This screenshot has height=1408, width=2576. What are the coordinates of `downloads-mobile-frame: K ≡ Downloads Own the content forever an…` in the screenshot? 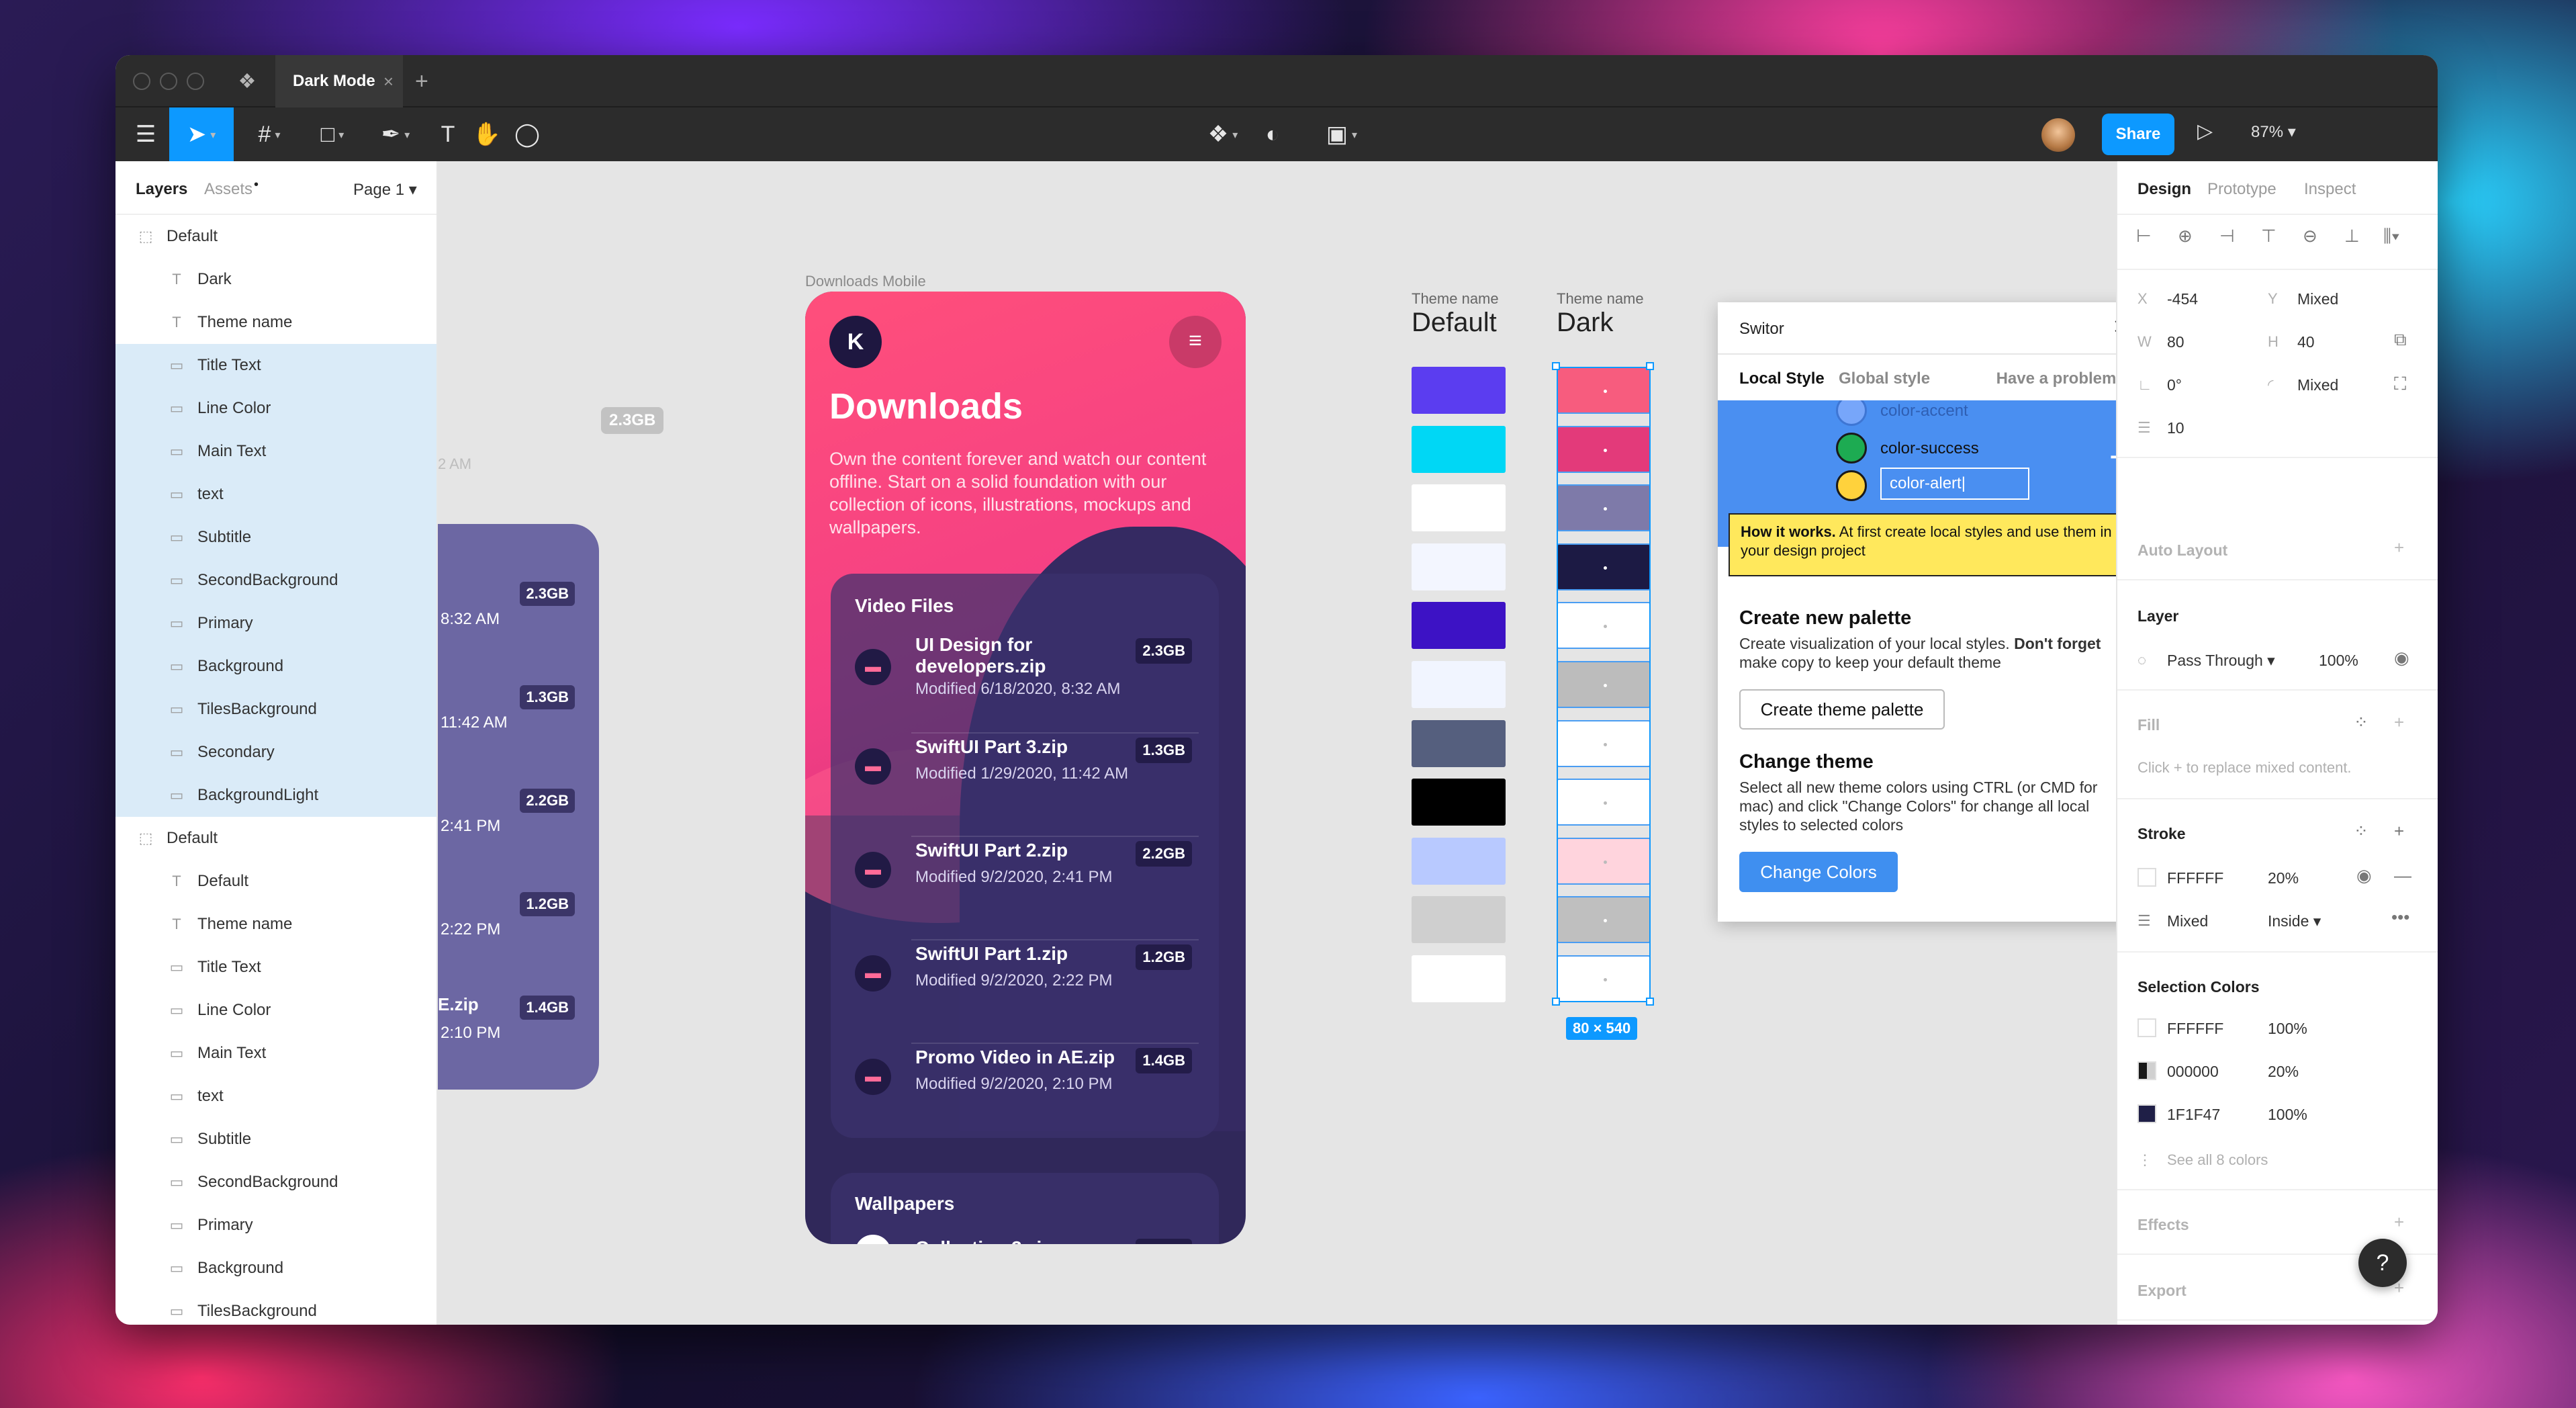 It's located at (1025, 768).